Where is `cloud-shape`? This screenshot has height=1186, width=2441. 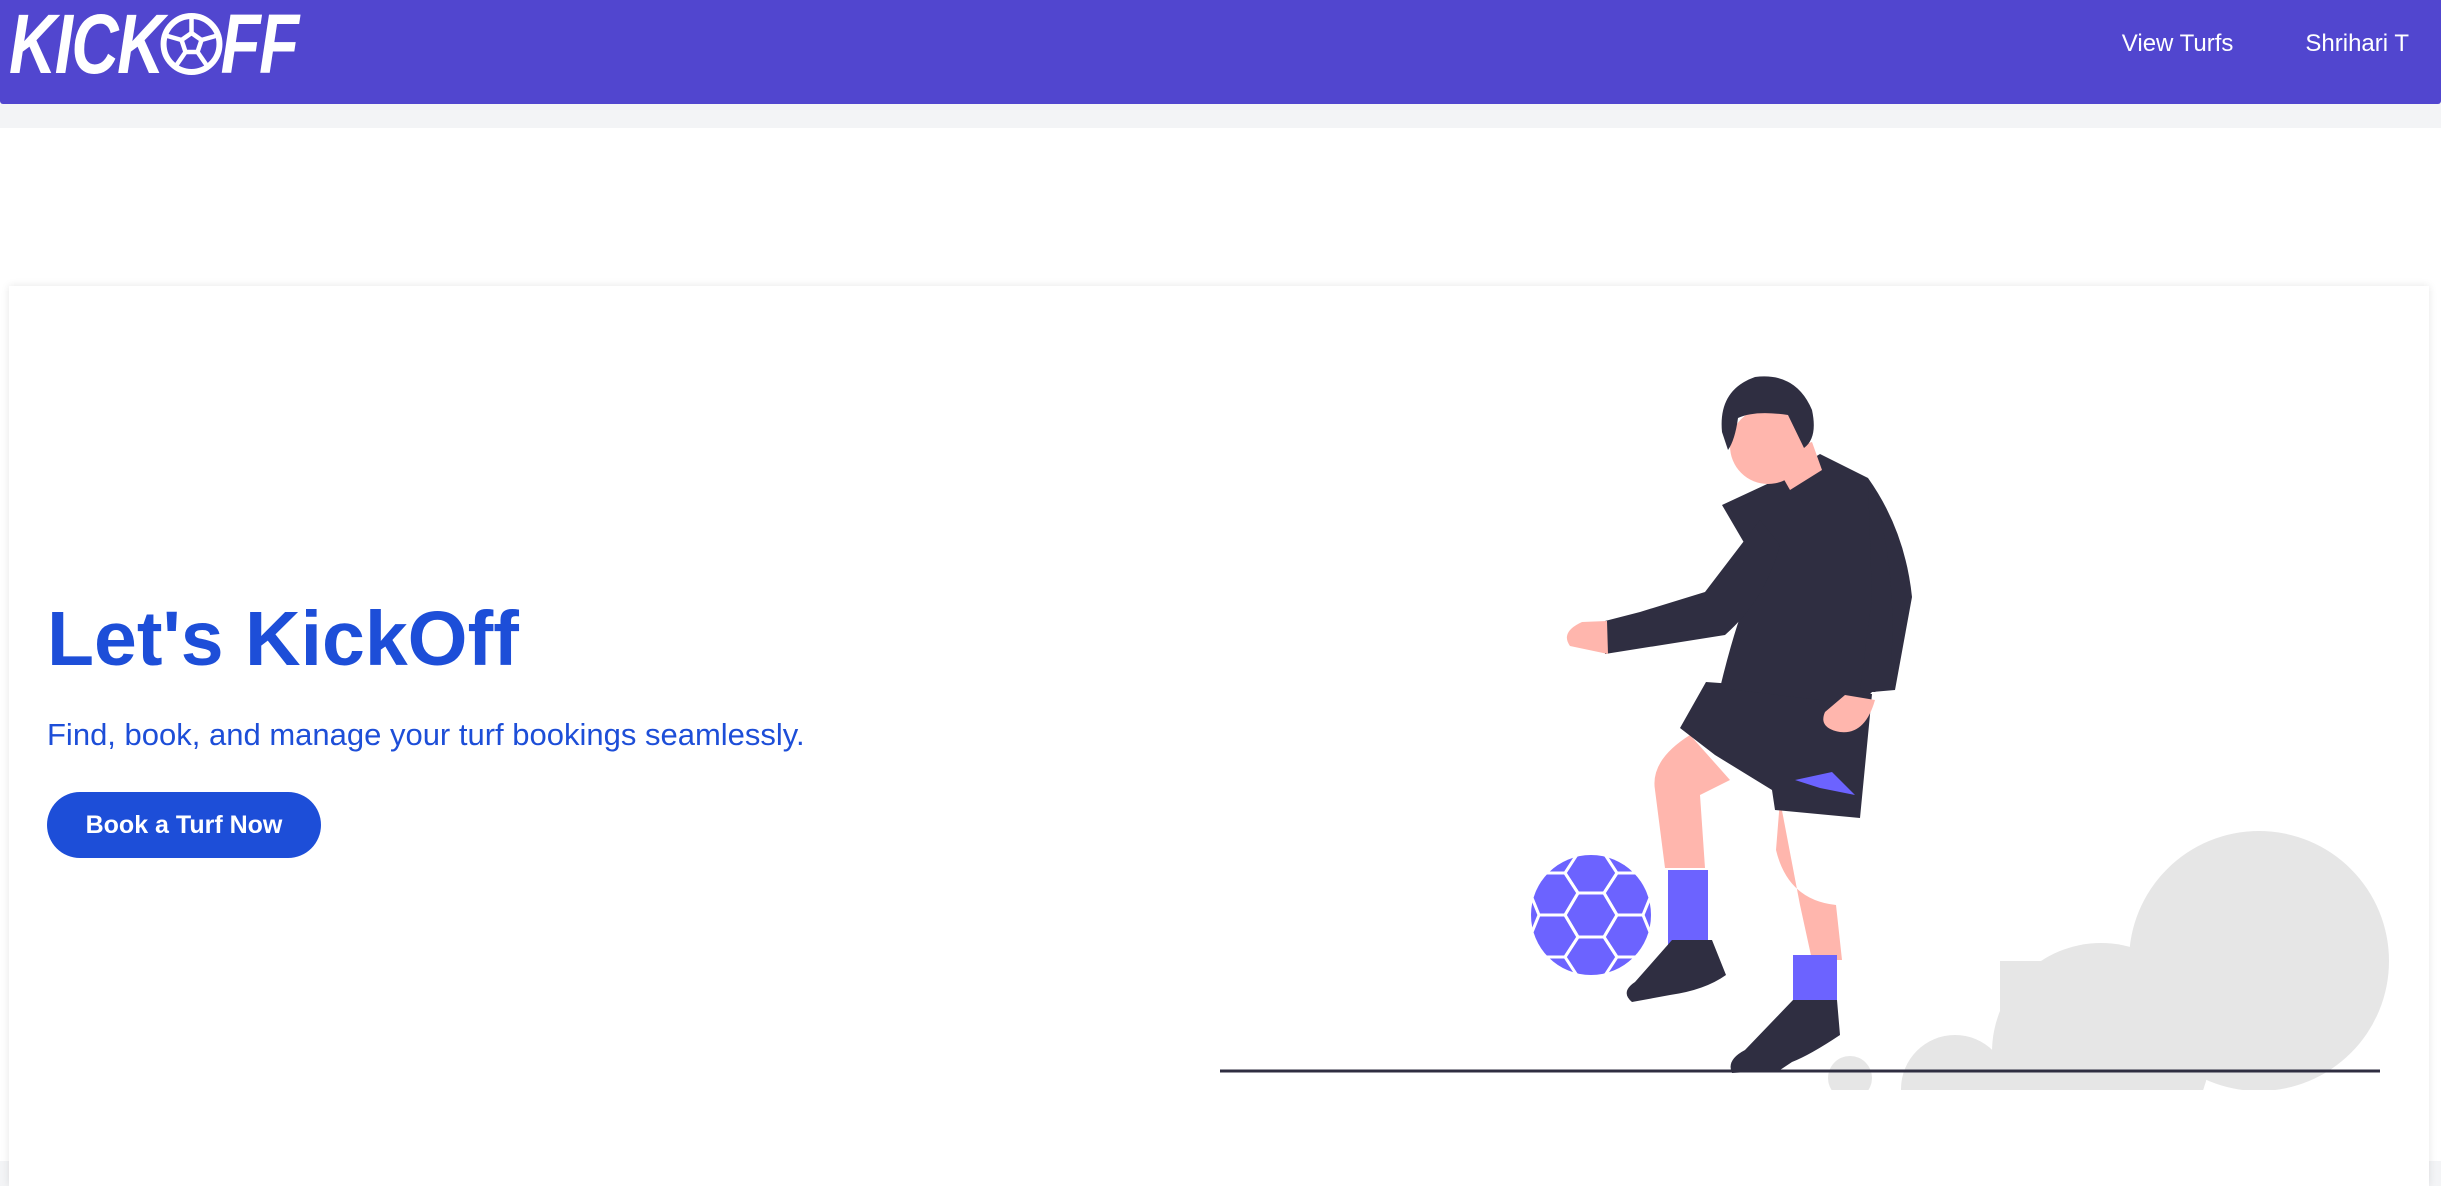 cloud-shape is located at coordinates (2108, 960).